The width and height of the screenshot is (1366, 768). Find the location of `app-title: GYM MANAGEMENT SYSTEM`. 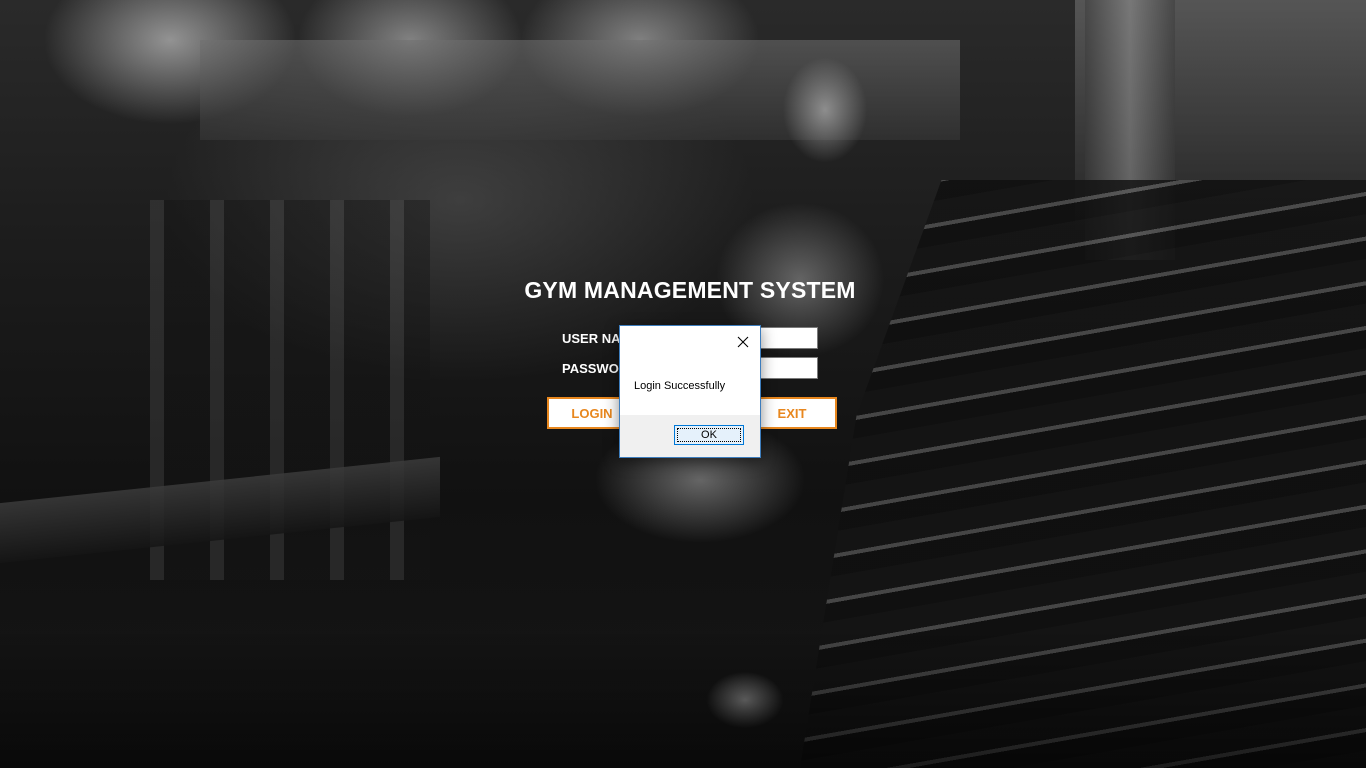

app-title: GYM MANAGEMENT SYSTEM is located at coordinates (690, 290).